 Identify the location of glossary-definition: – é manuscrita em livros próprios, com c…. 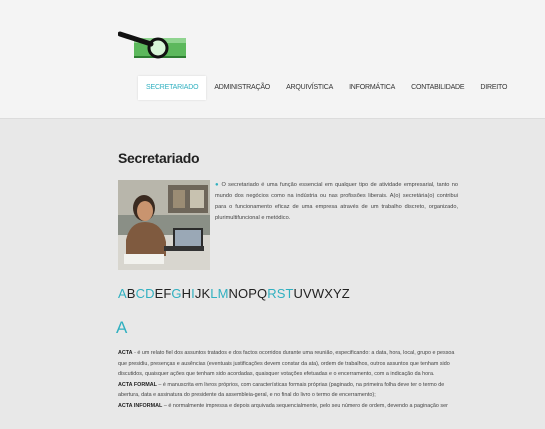
(281, 390).